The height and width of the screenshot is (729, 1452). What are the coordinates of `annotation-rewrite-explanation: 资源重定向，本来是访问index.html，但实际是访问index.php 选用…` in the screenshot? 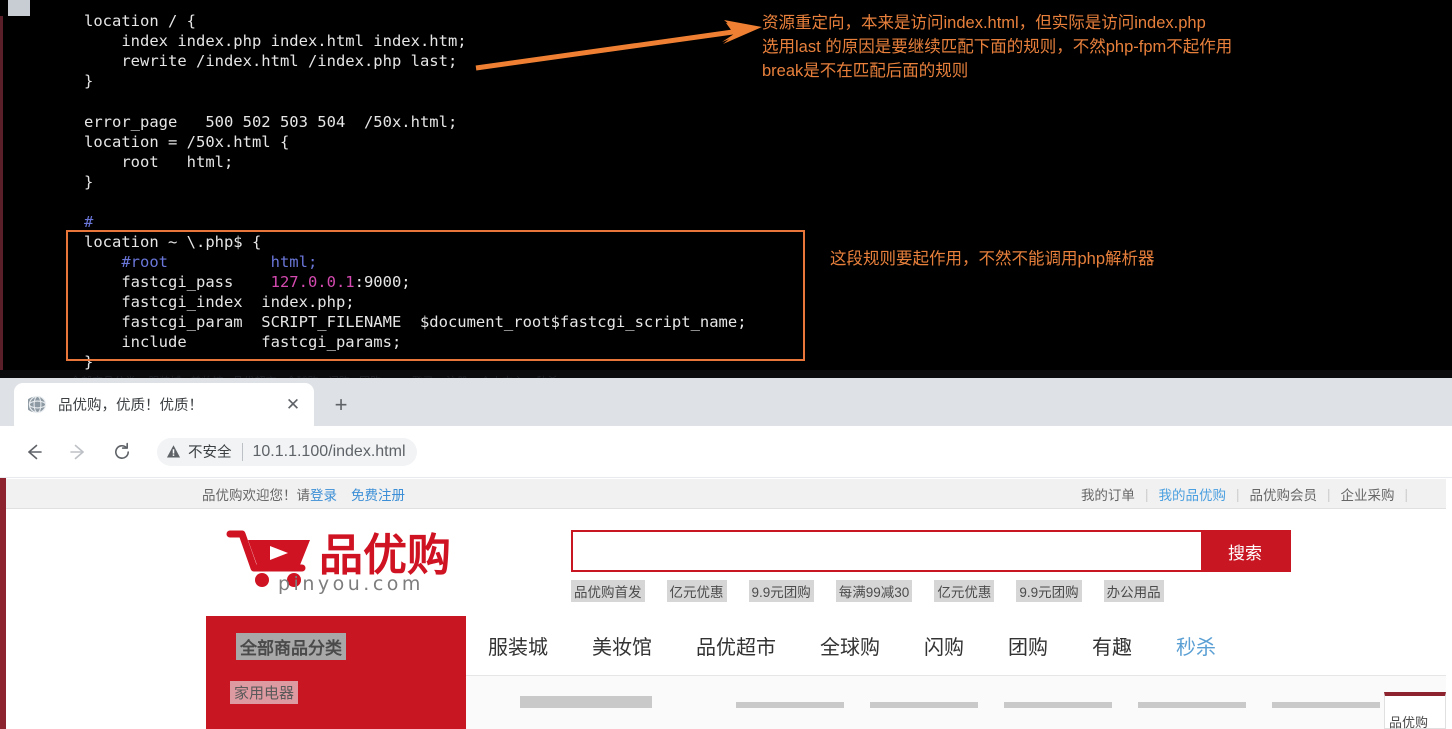 It's located at (997, 47).